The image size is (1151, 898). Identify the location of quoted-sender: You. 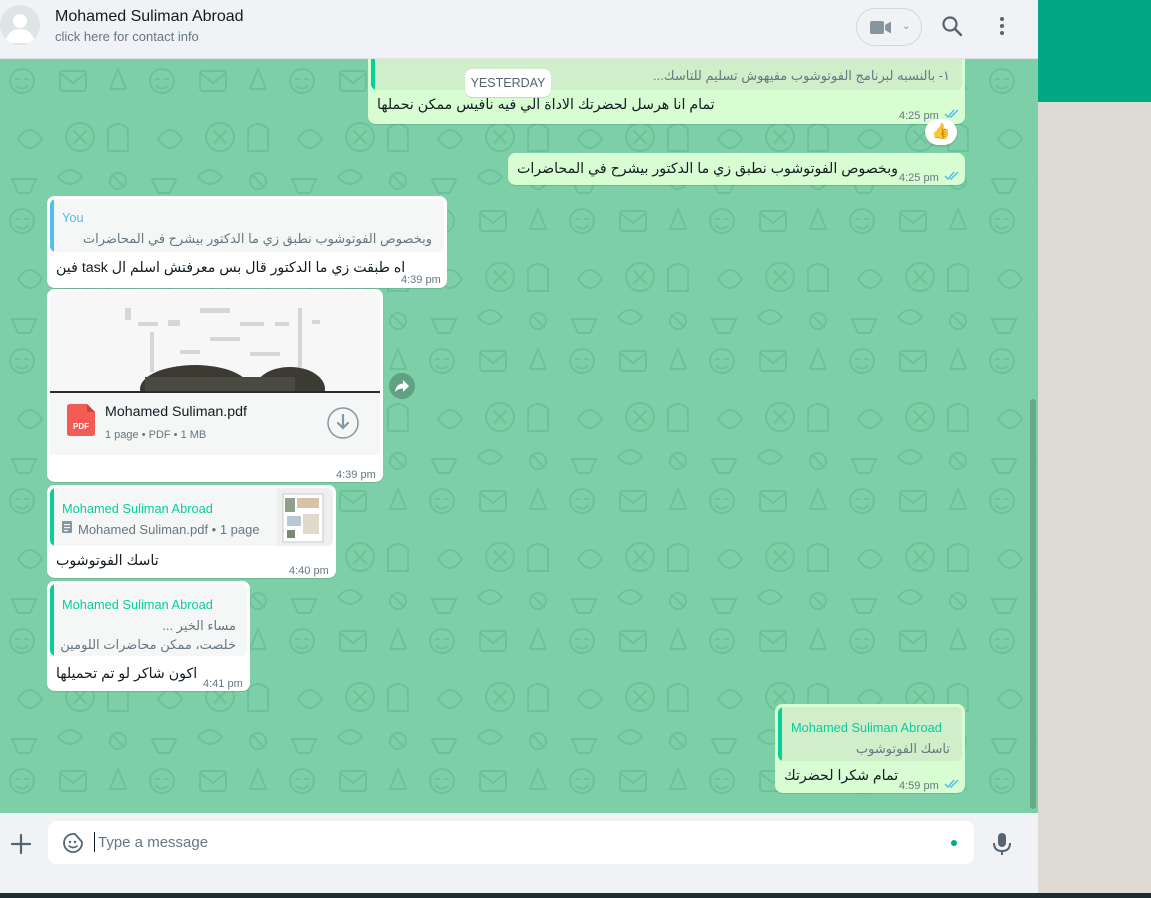
(73, 217).